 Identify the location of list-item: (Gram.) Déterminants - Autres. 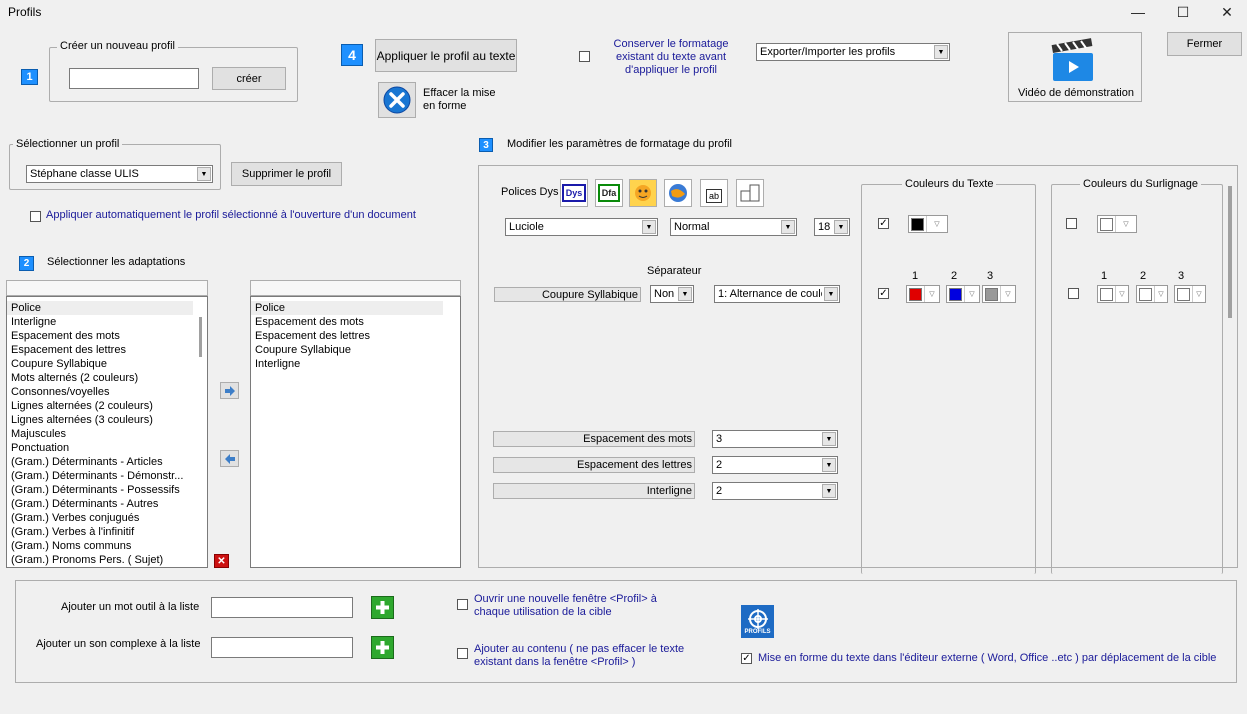
(100, 504).